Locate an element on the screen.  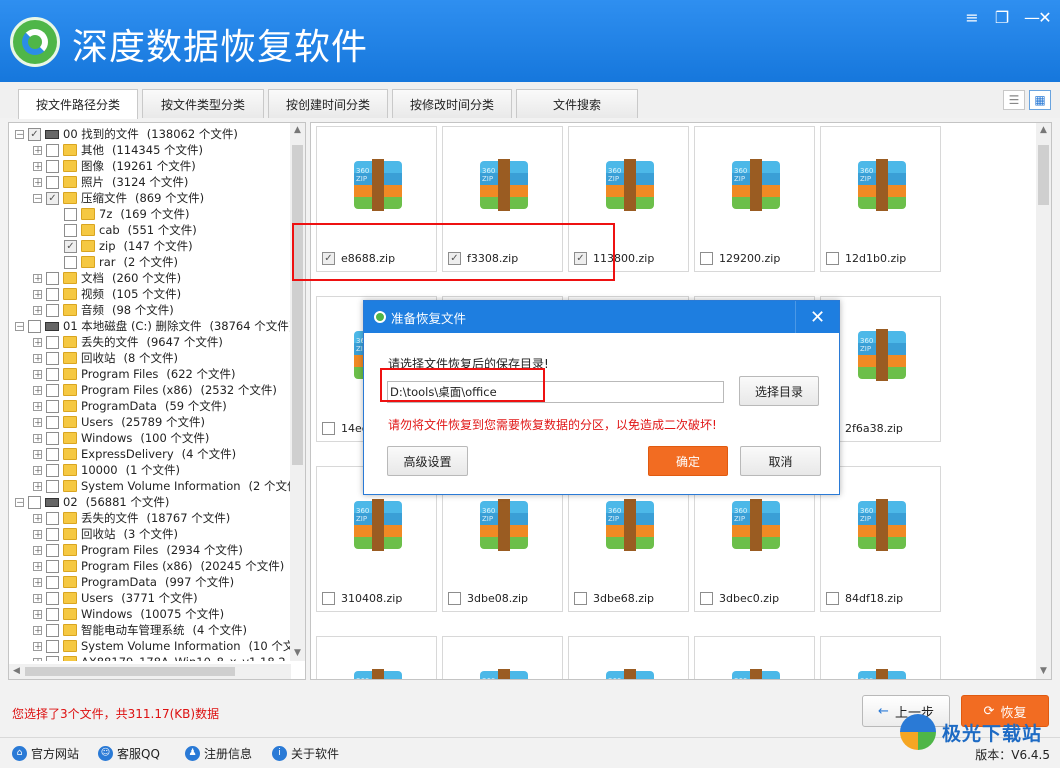
tree-node: ＋ Program Files (x86) (20245 个文件) is located at coordinates (158, 566).